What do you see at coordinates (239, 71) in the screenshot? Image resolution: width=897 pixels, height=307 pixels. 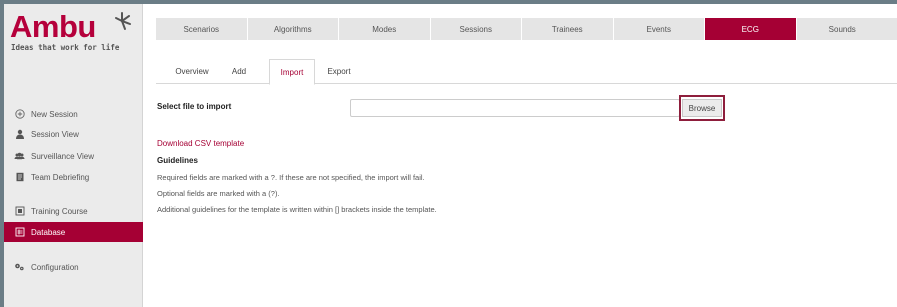 I see `subtab-add: Add` at bounding box center [239, 71].